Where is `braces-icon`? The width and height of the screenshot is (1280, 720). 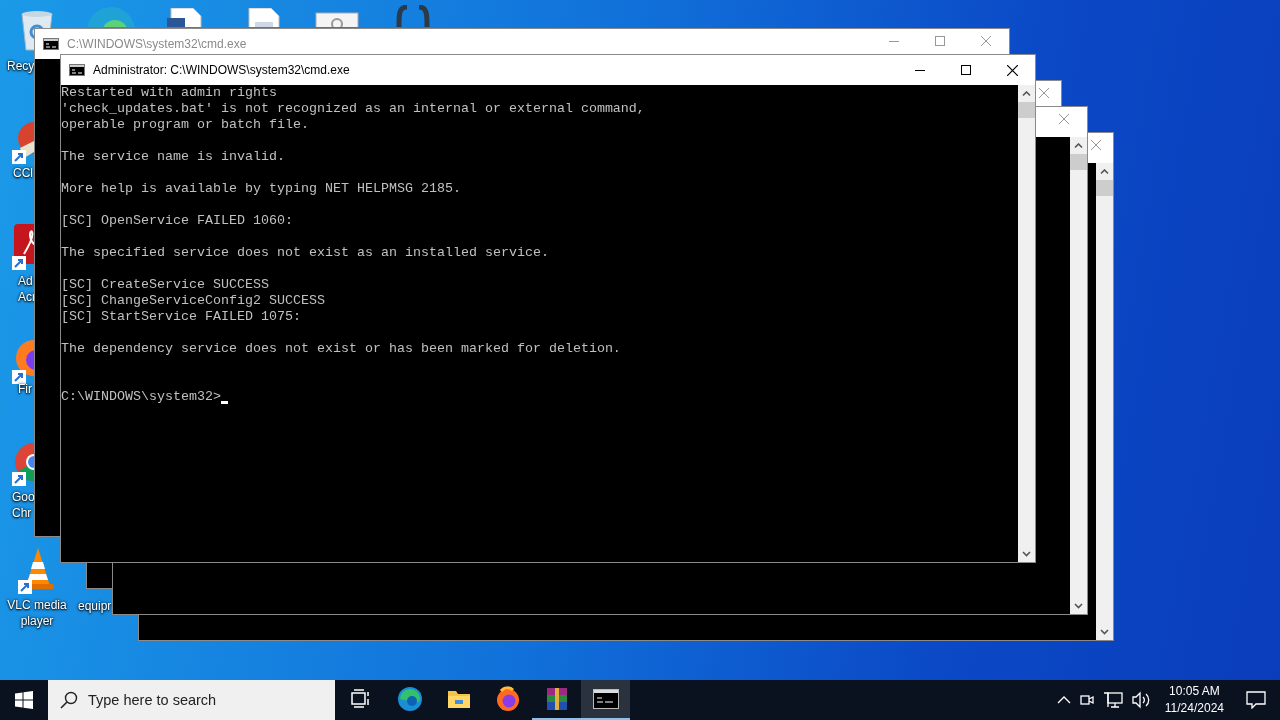 braces-icon is located at coordinates (413, 16).